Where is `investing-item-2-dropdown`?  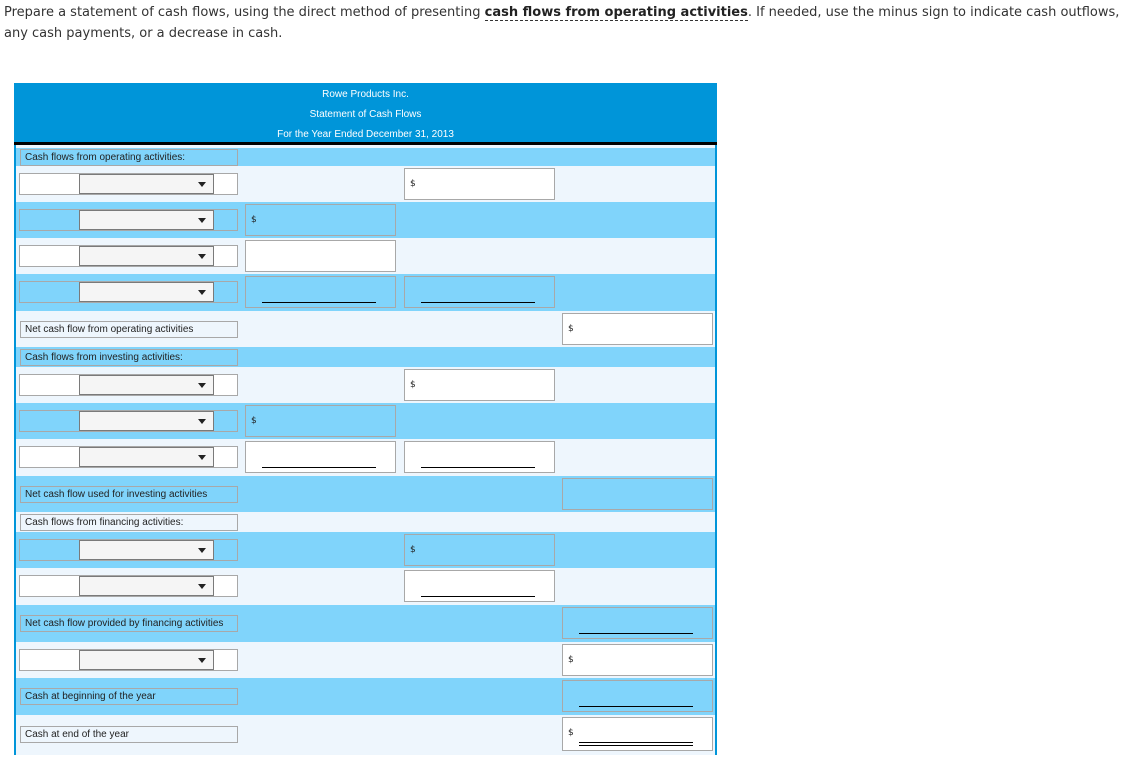 investing-item-2-dropdown is located at coordinates (146, 421).